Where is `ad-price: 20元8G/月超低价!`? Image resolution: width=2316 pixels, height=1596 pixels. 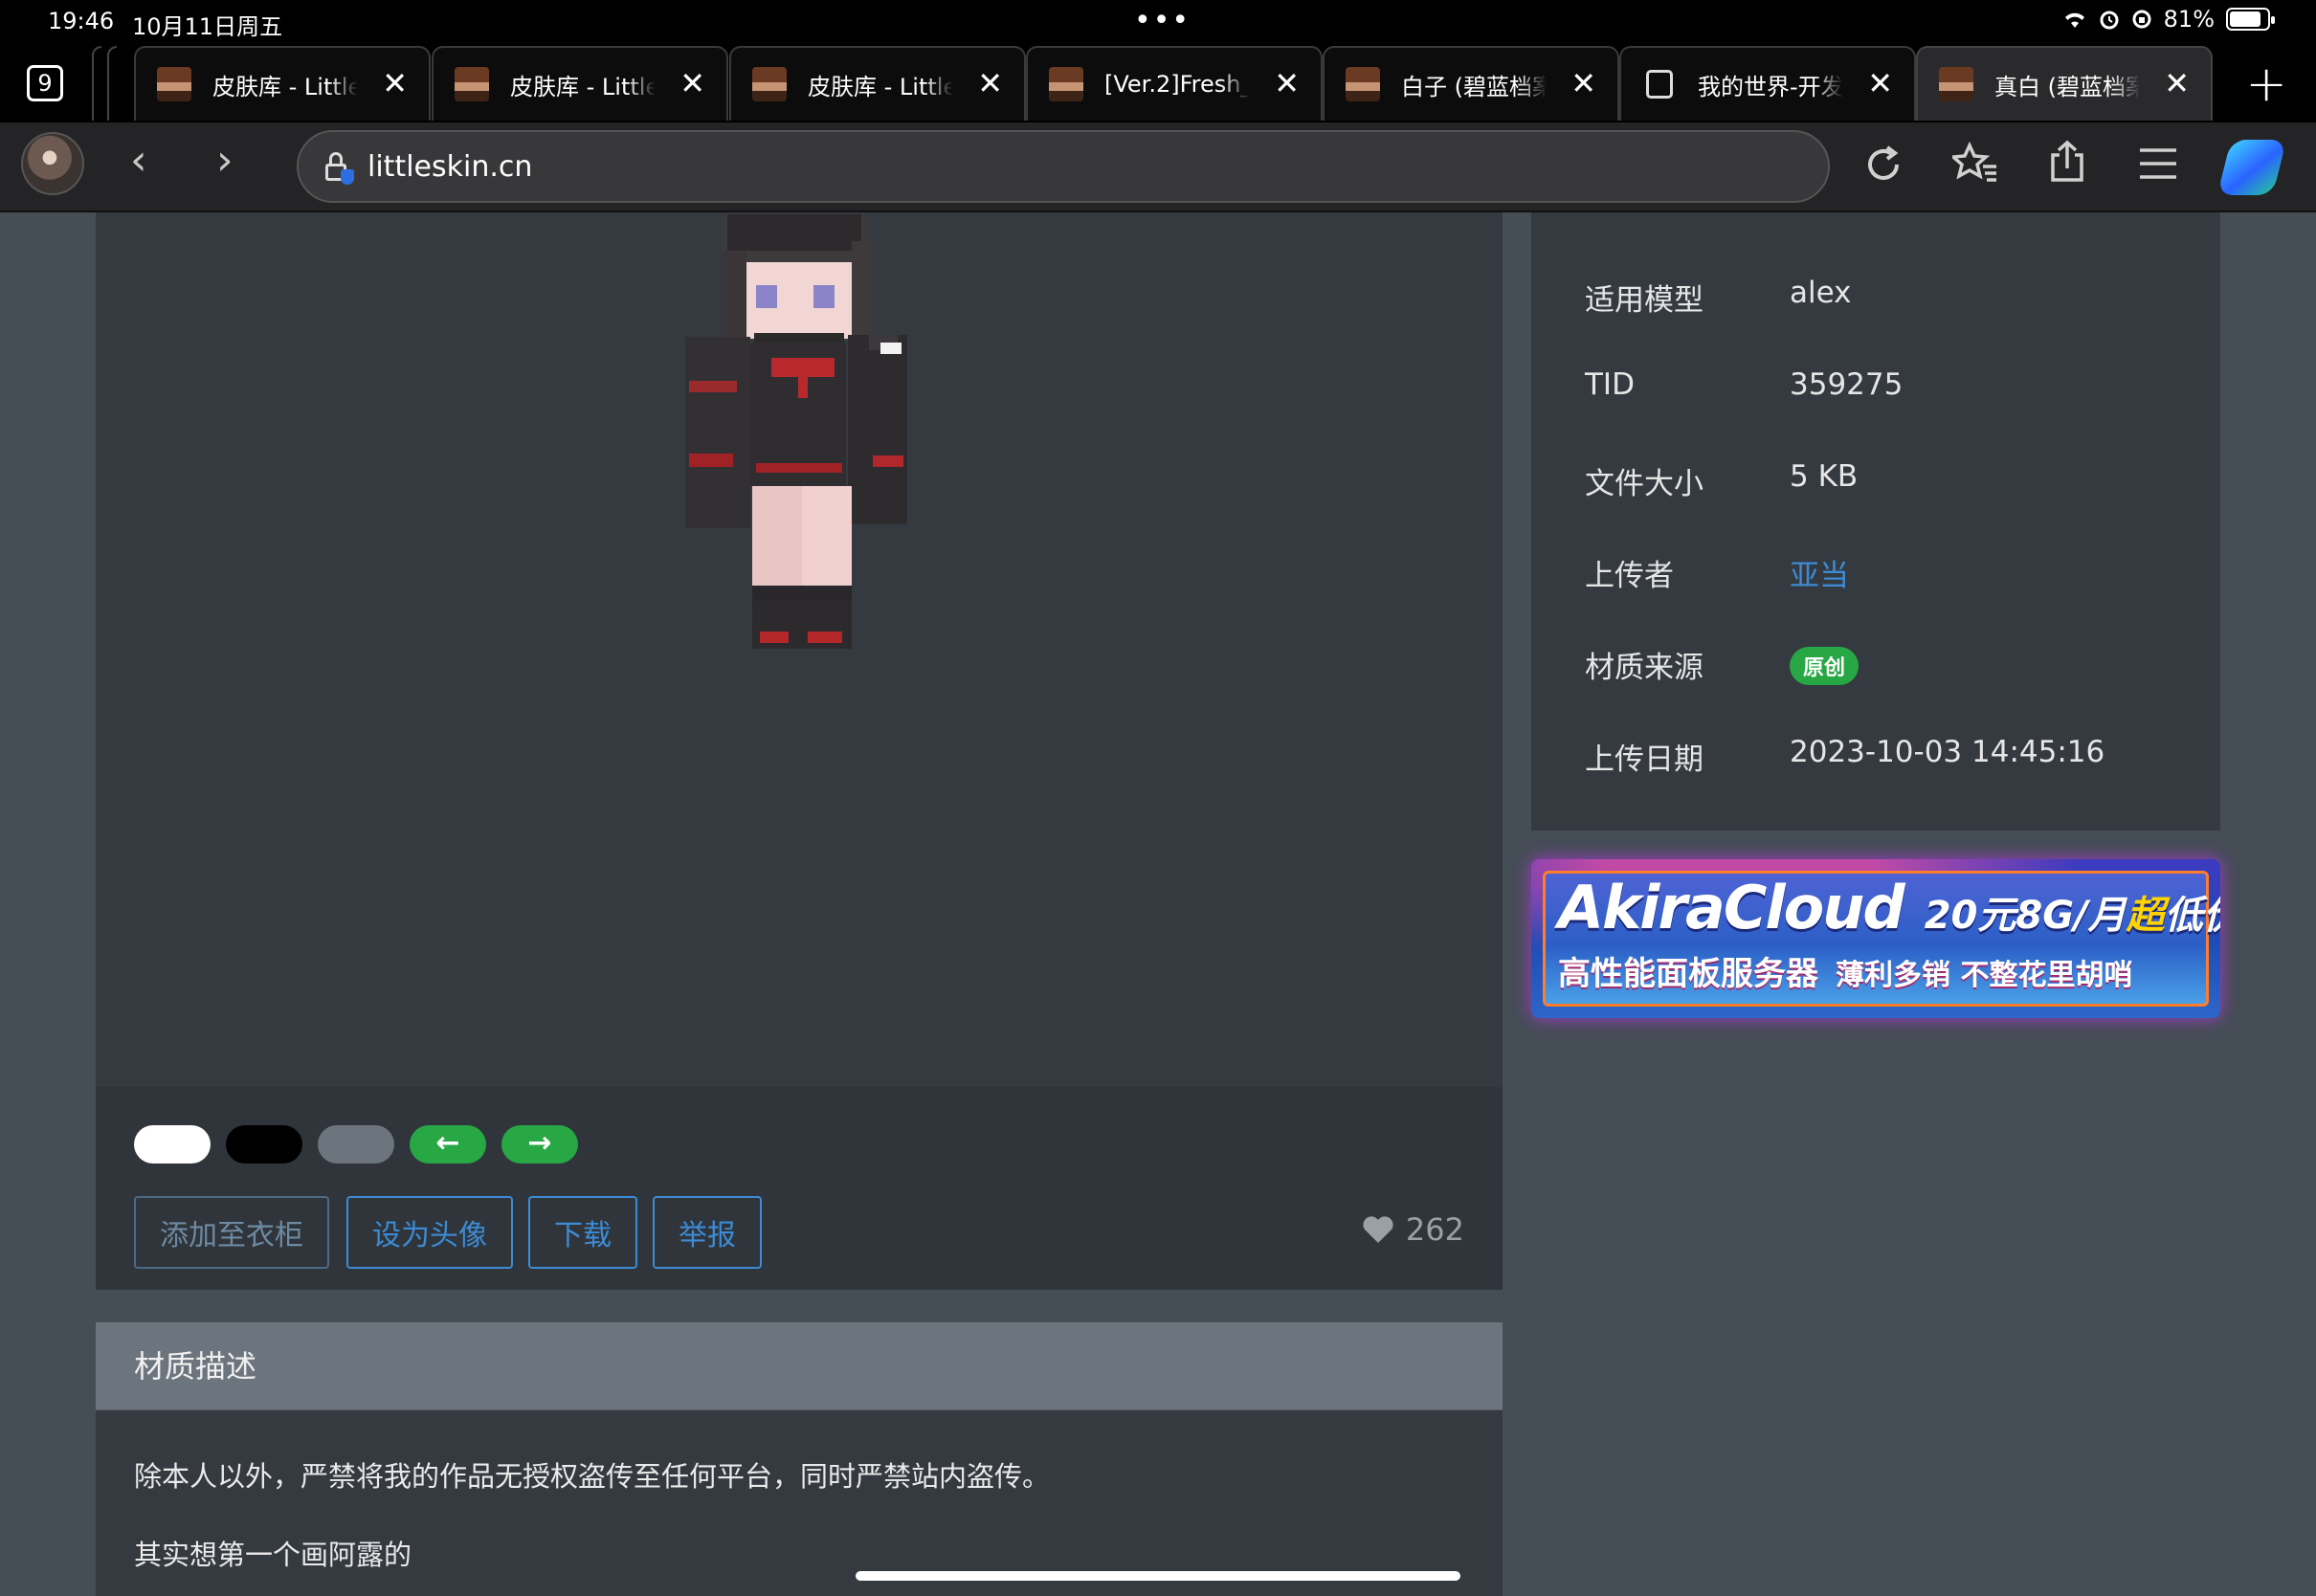
ad-price: 20元8G/月超低价! is located at coordinates (2072, 916).